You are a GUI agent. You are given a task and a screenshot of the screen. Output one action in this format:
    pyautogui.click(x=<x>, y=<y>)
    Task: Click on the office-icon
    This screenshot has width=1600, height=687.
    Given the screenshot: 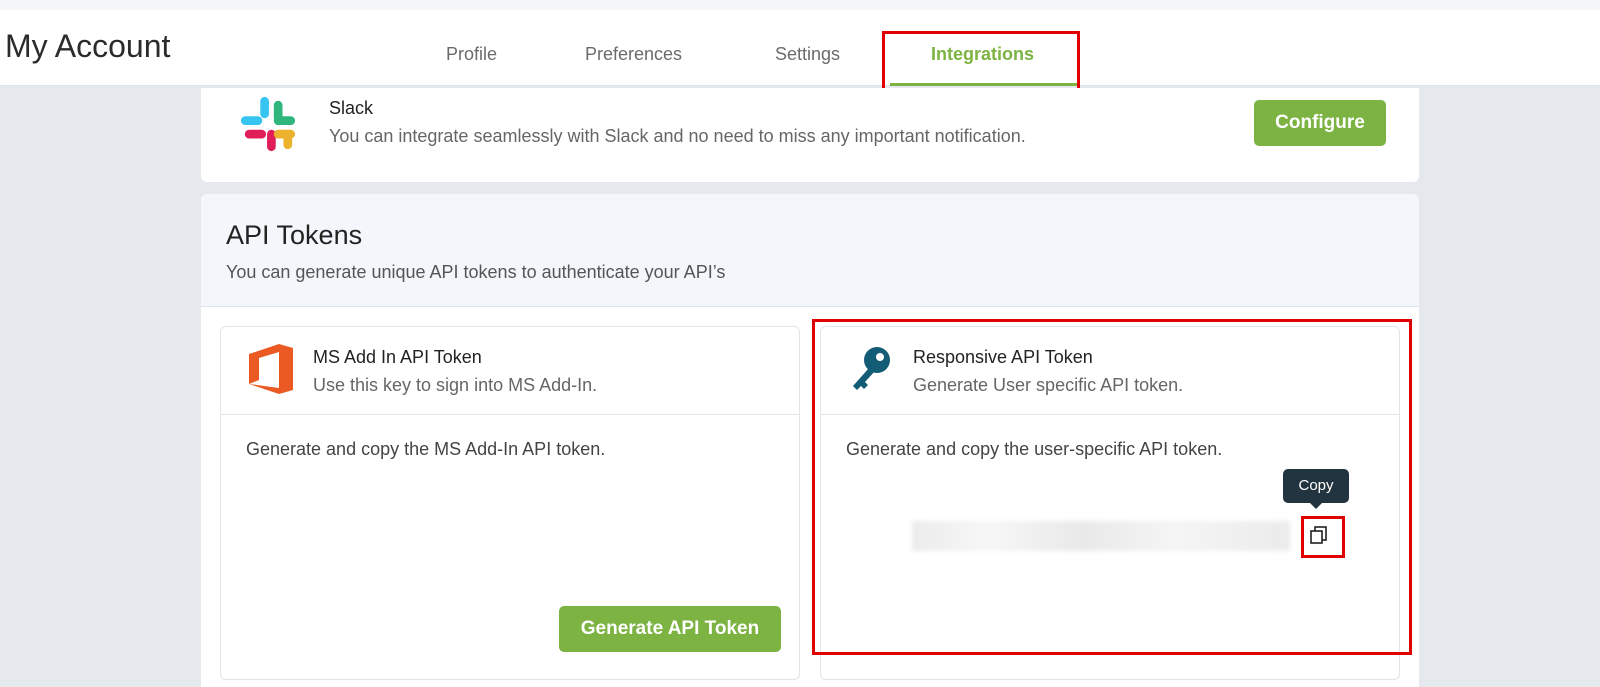 What is the action you would take?
    pyautogui.click(x=271, y=369)
    